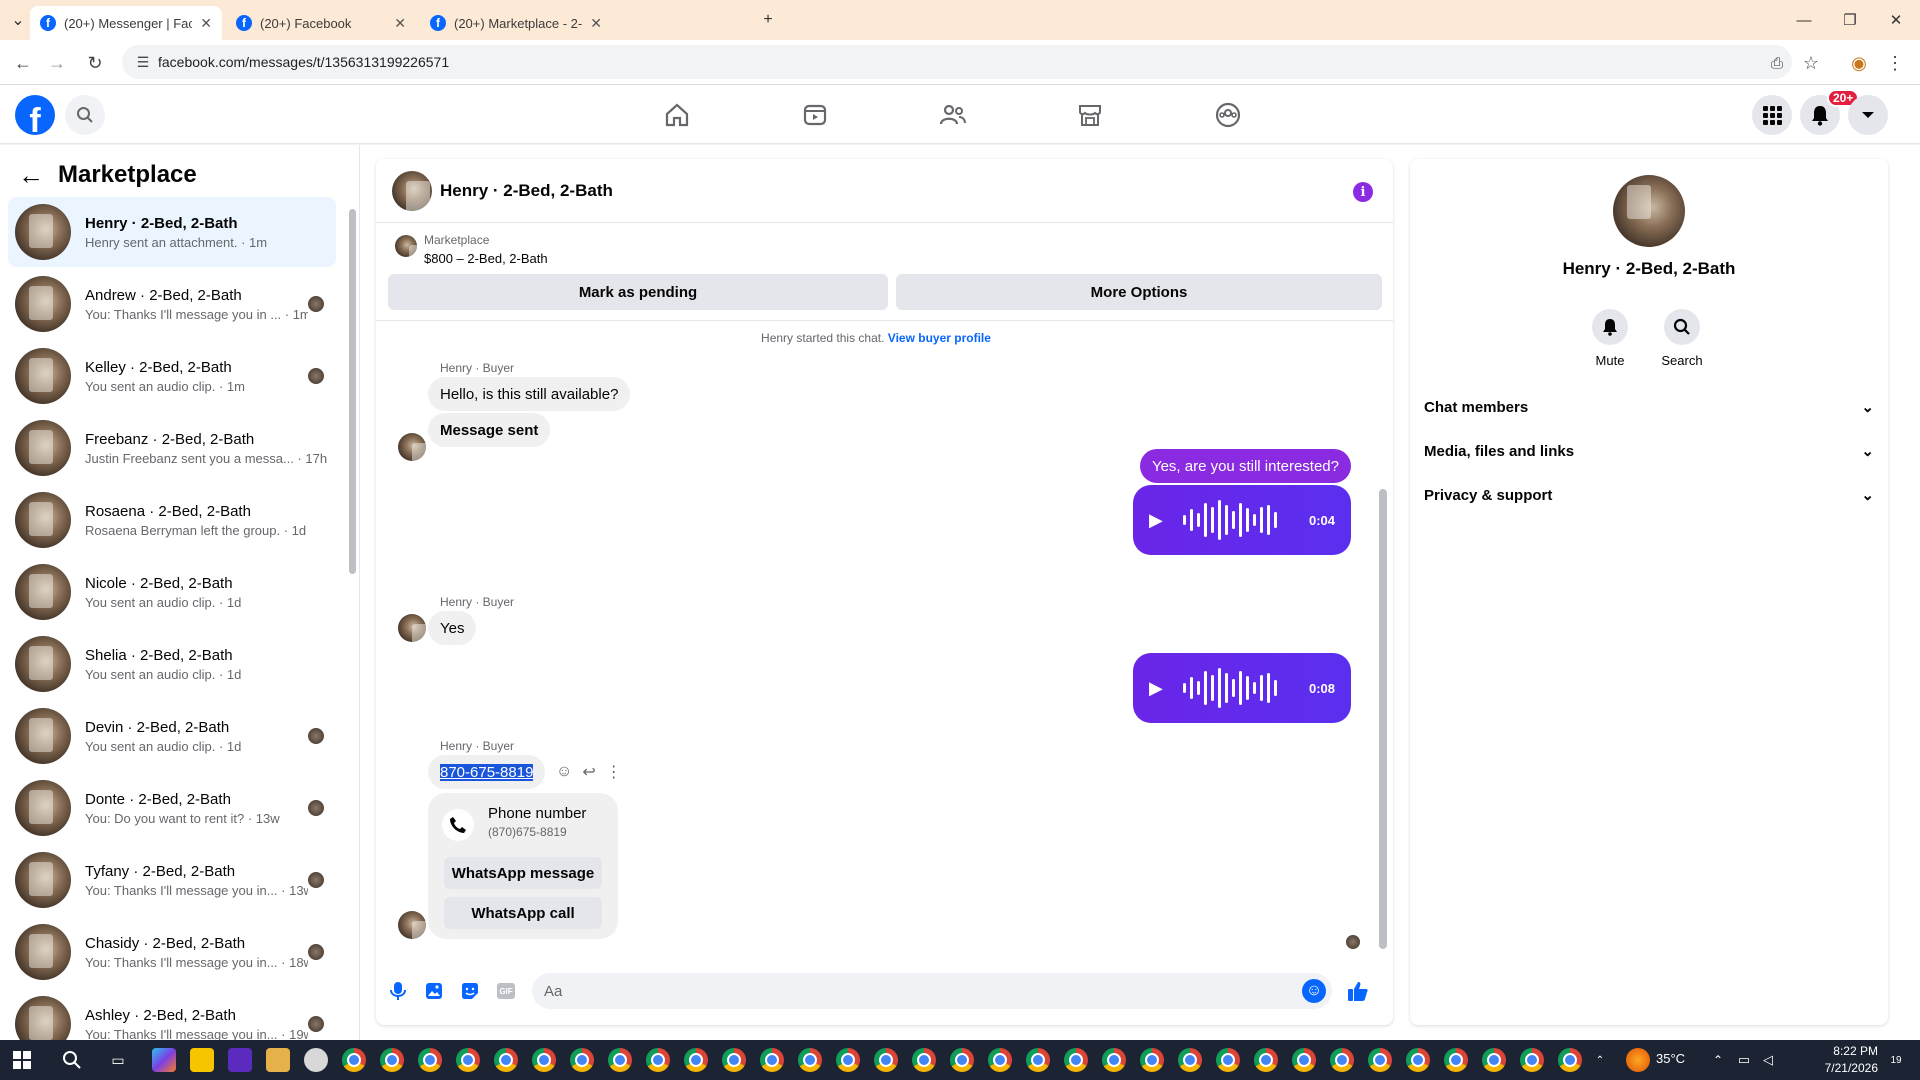 Image resolution: width=1920 pixels, height=1080 pixels. What do you see at coordinates (95, 63) in the screenshot?
I see `reload-icon: ↻` at bounding box center [95, 63].